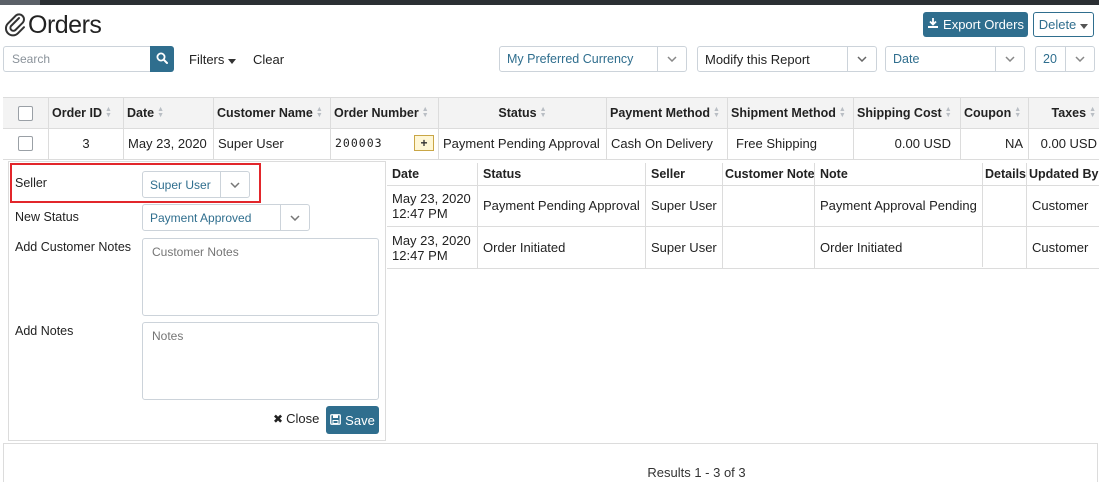 The width and height of the screenshot is (1099, 482). I want to click on cell-payment-method: Cash On Delivery, so click(666, 143).